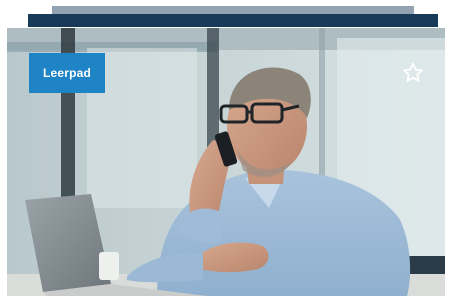  Describe the element at coordinates (413, 73) in the screenshot. I see `star-outline-icon` at that location.